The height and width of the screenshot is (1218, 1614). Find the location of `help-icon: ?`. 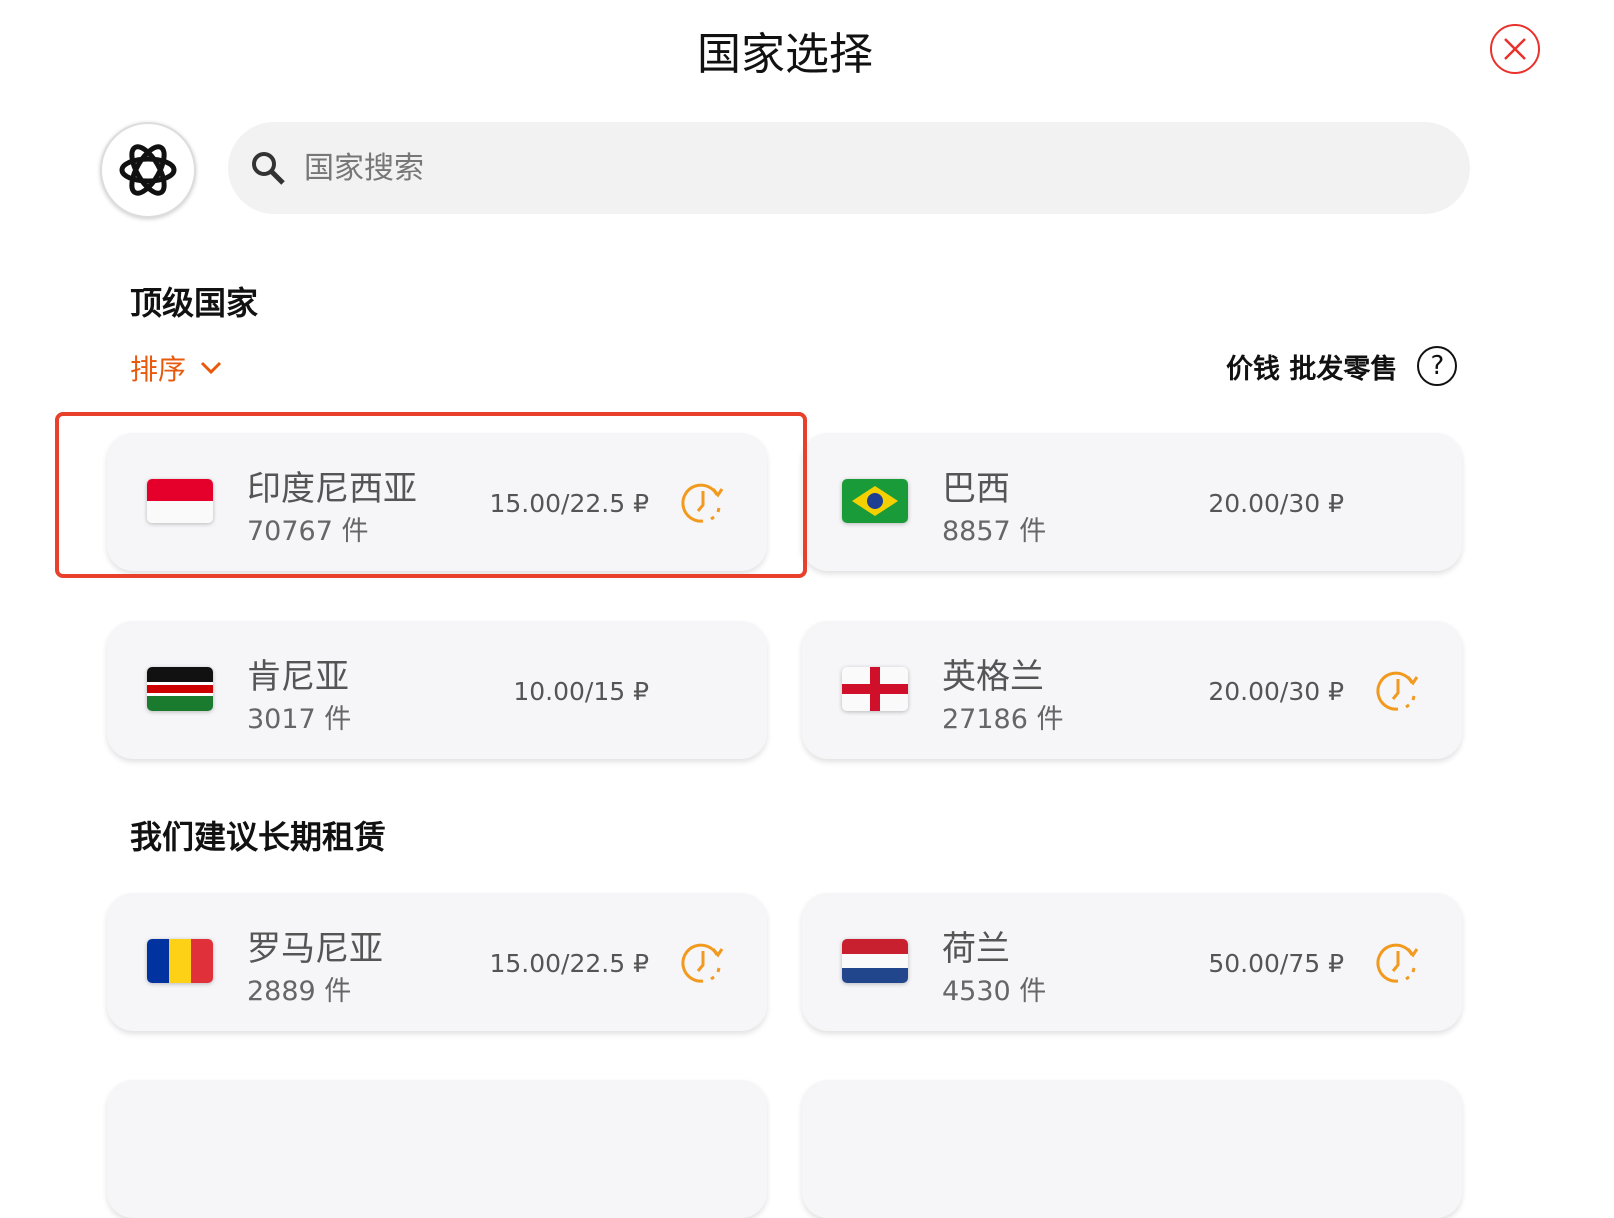

help-icon: ? is located at coordinates (1437, 366).